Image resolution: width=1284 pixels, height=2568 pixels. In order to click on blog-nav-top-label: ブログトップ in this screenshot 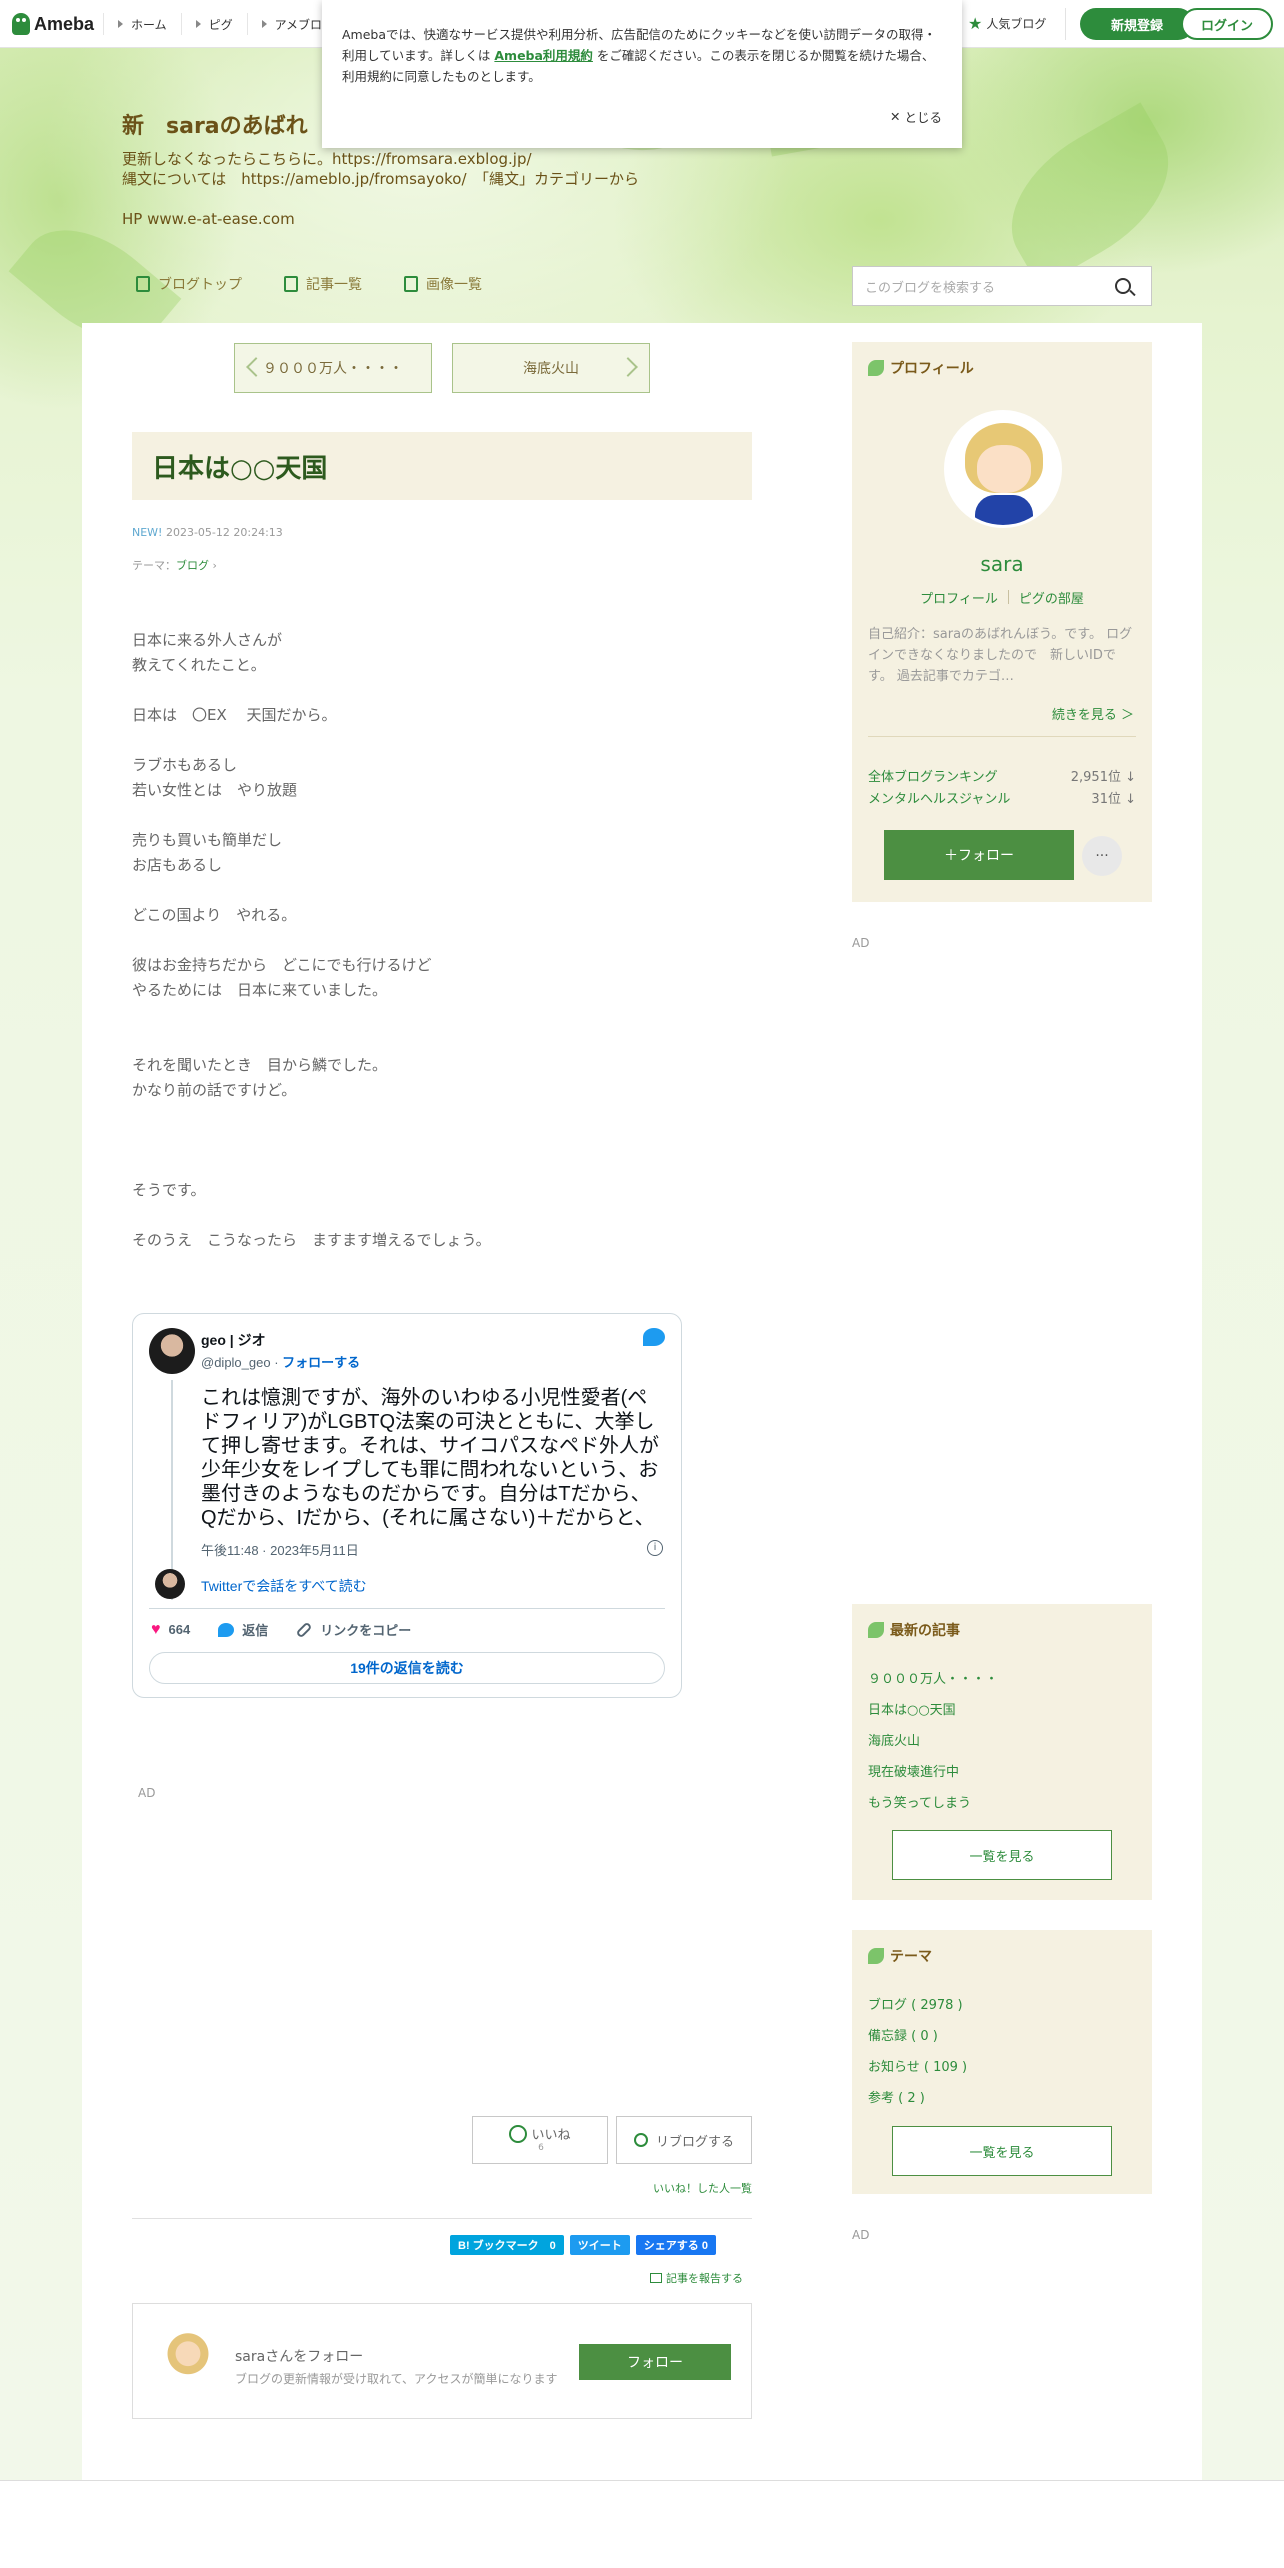, I will do `click(200, 285)`.